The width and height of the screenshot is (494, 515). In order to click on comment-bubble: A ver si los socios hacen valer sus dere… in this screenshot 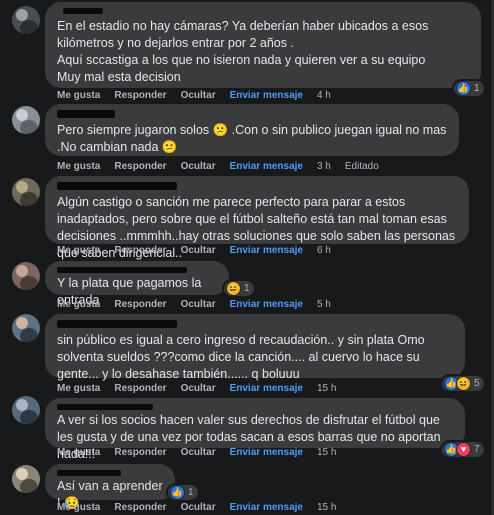, I will do `click(255, 429)`.